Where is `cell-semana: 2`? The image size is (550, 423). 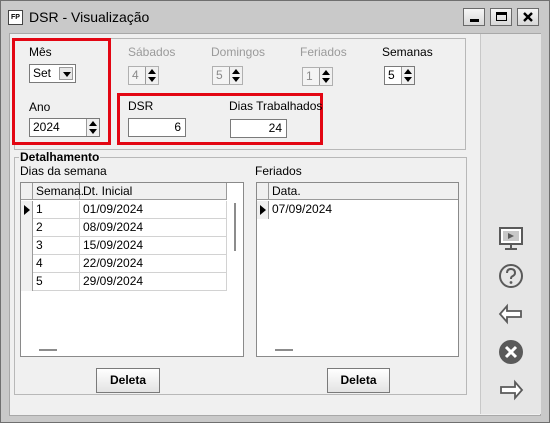 cell-semana: 2 is located at coordinates (56, 228).